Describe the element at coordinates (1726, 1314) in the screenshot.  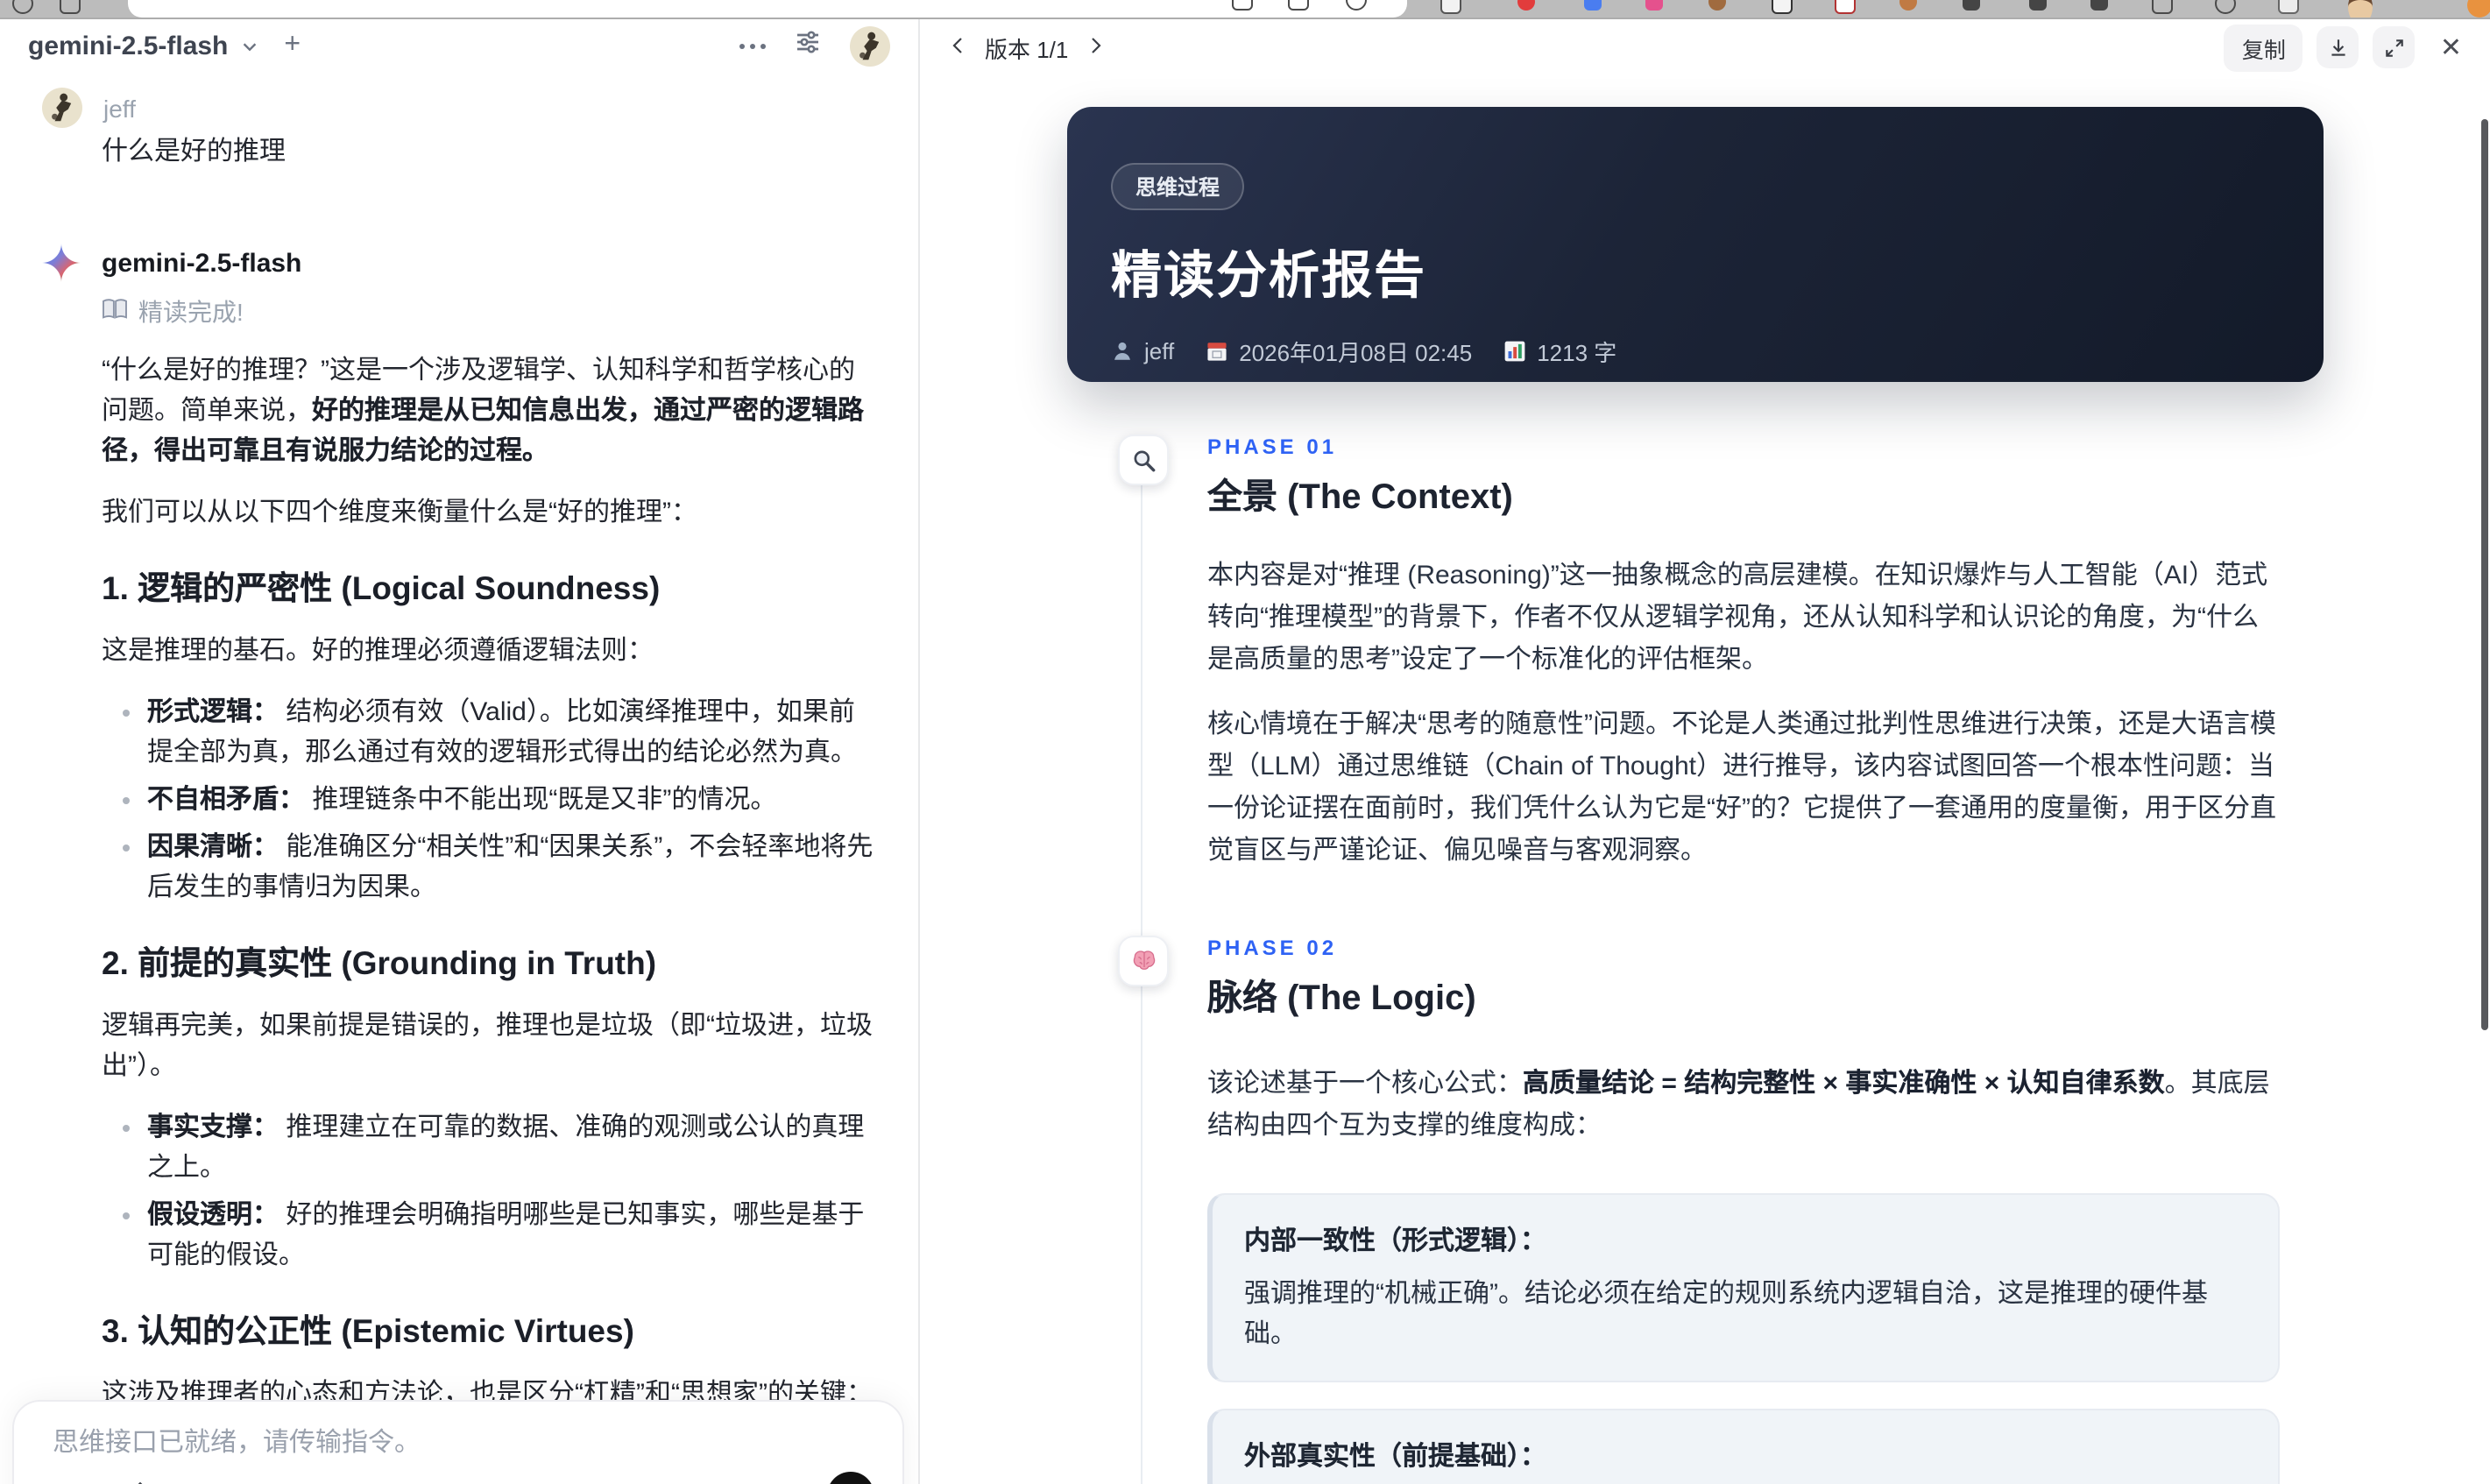
I see `card-body: 强调推理的“机械正确”。结论必须在给定的规则系统内逻辑自洽，这是推理的硬件基础。` at that location.